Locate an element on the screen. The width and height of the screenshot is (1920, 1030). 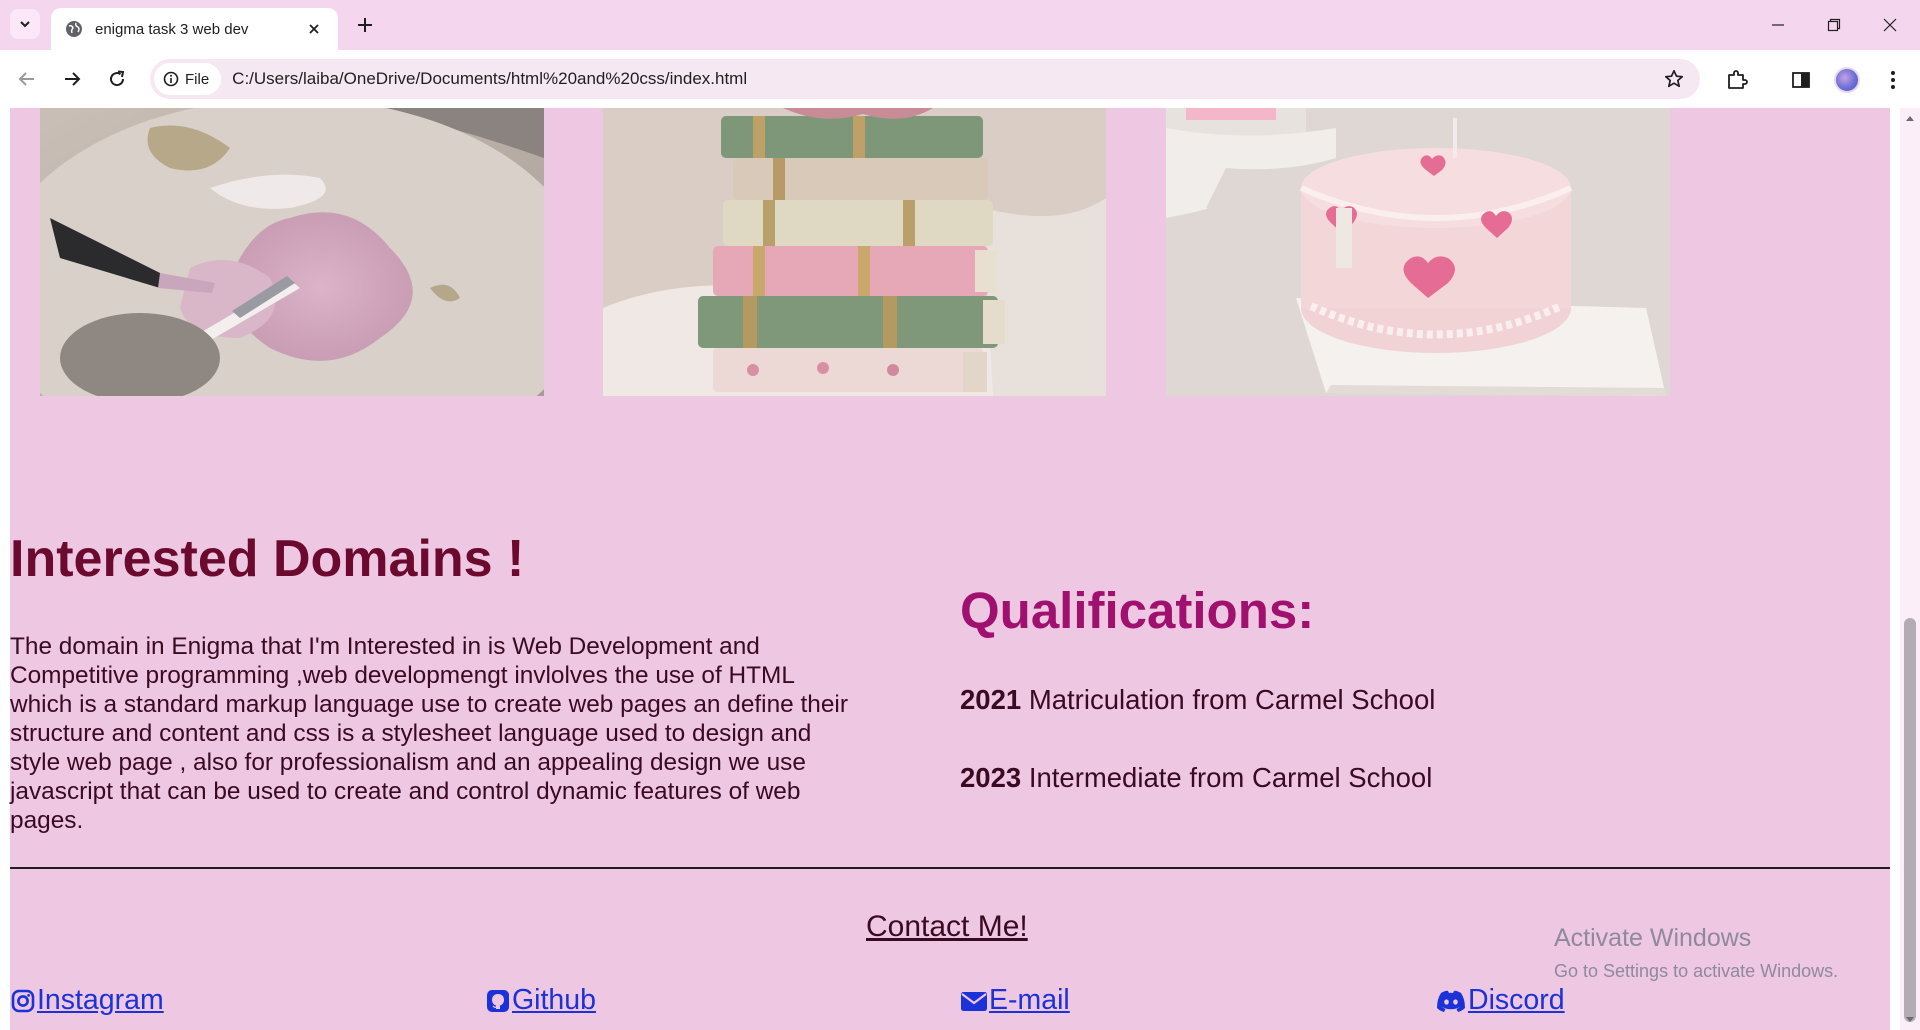
star-icon is located at coordinates (1674, 78).